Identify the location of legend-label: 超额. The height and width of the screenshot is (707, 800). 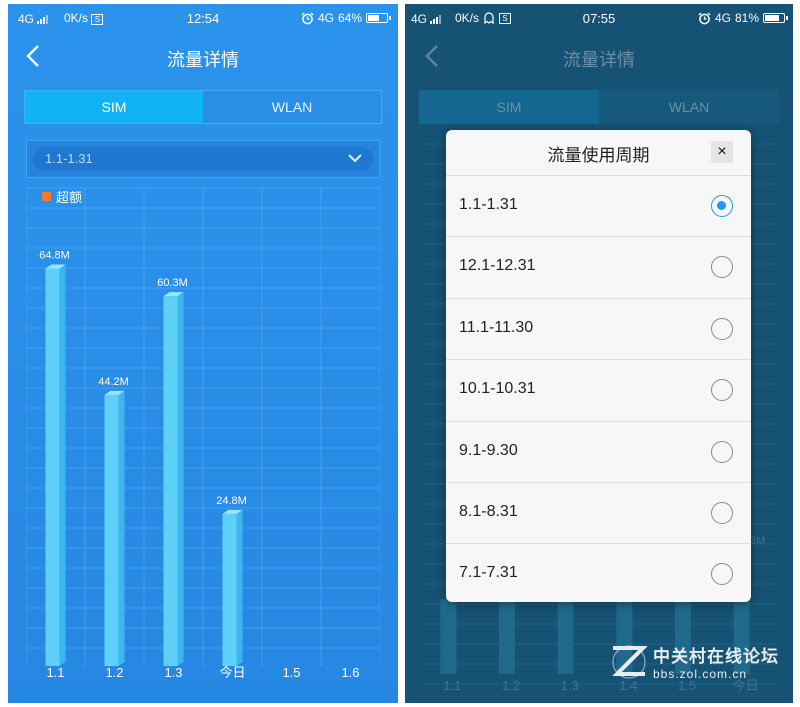
(69, 197).